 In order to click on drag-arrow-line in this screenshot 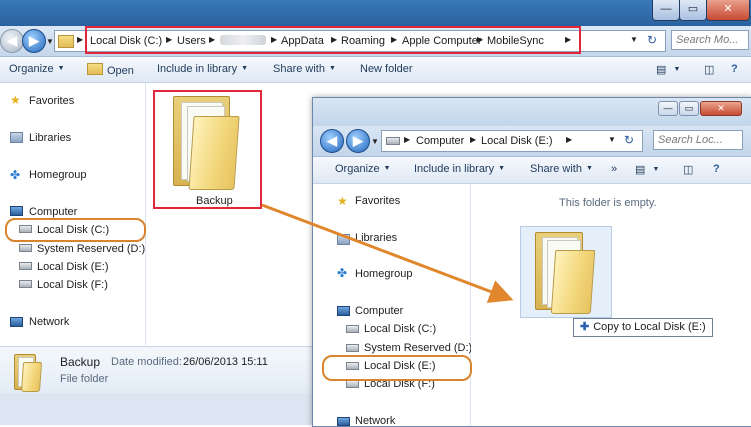, I will do `click(387, 253)`.